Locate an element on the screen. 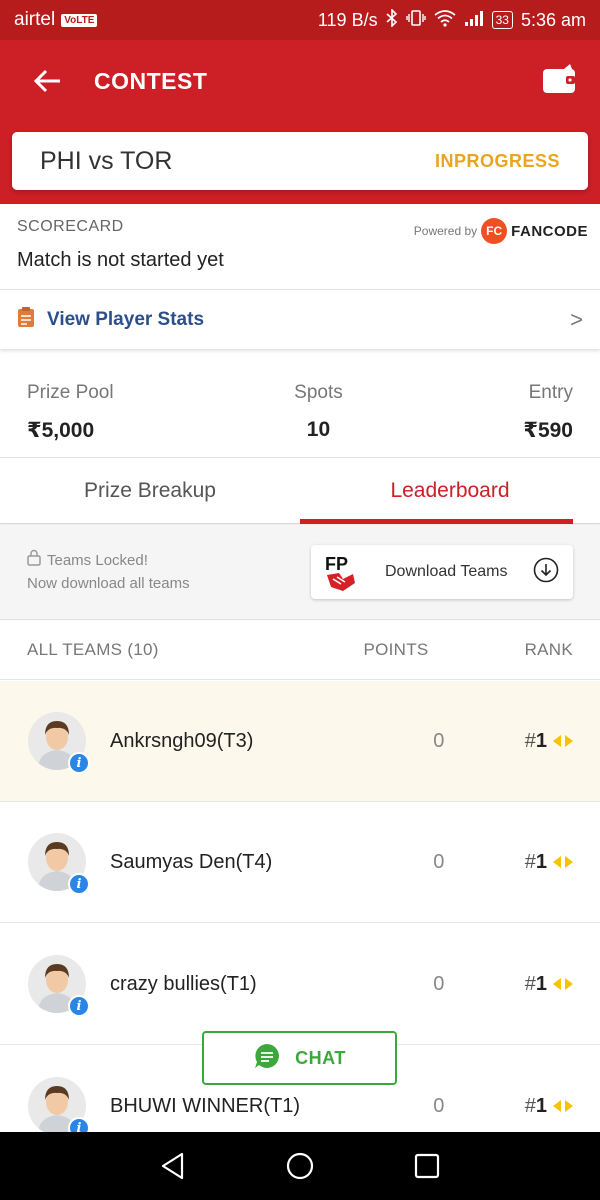  fancode-logo-icon: FC is located at coordinates (494, 231).